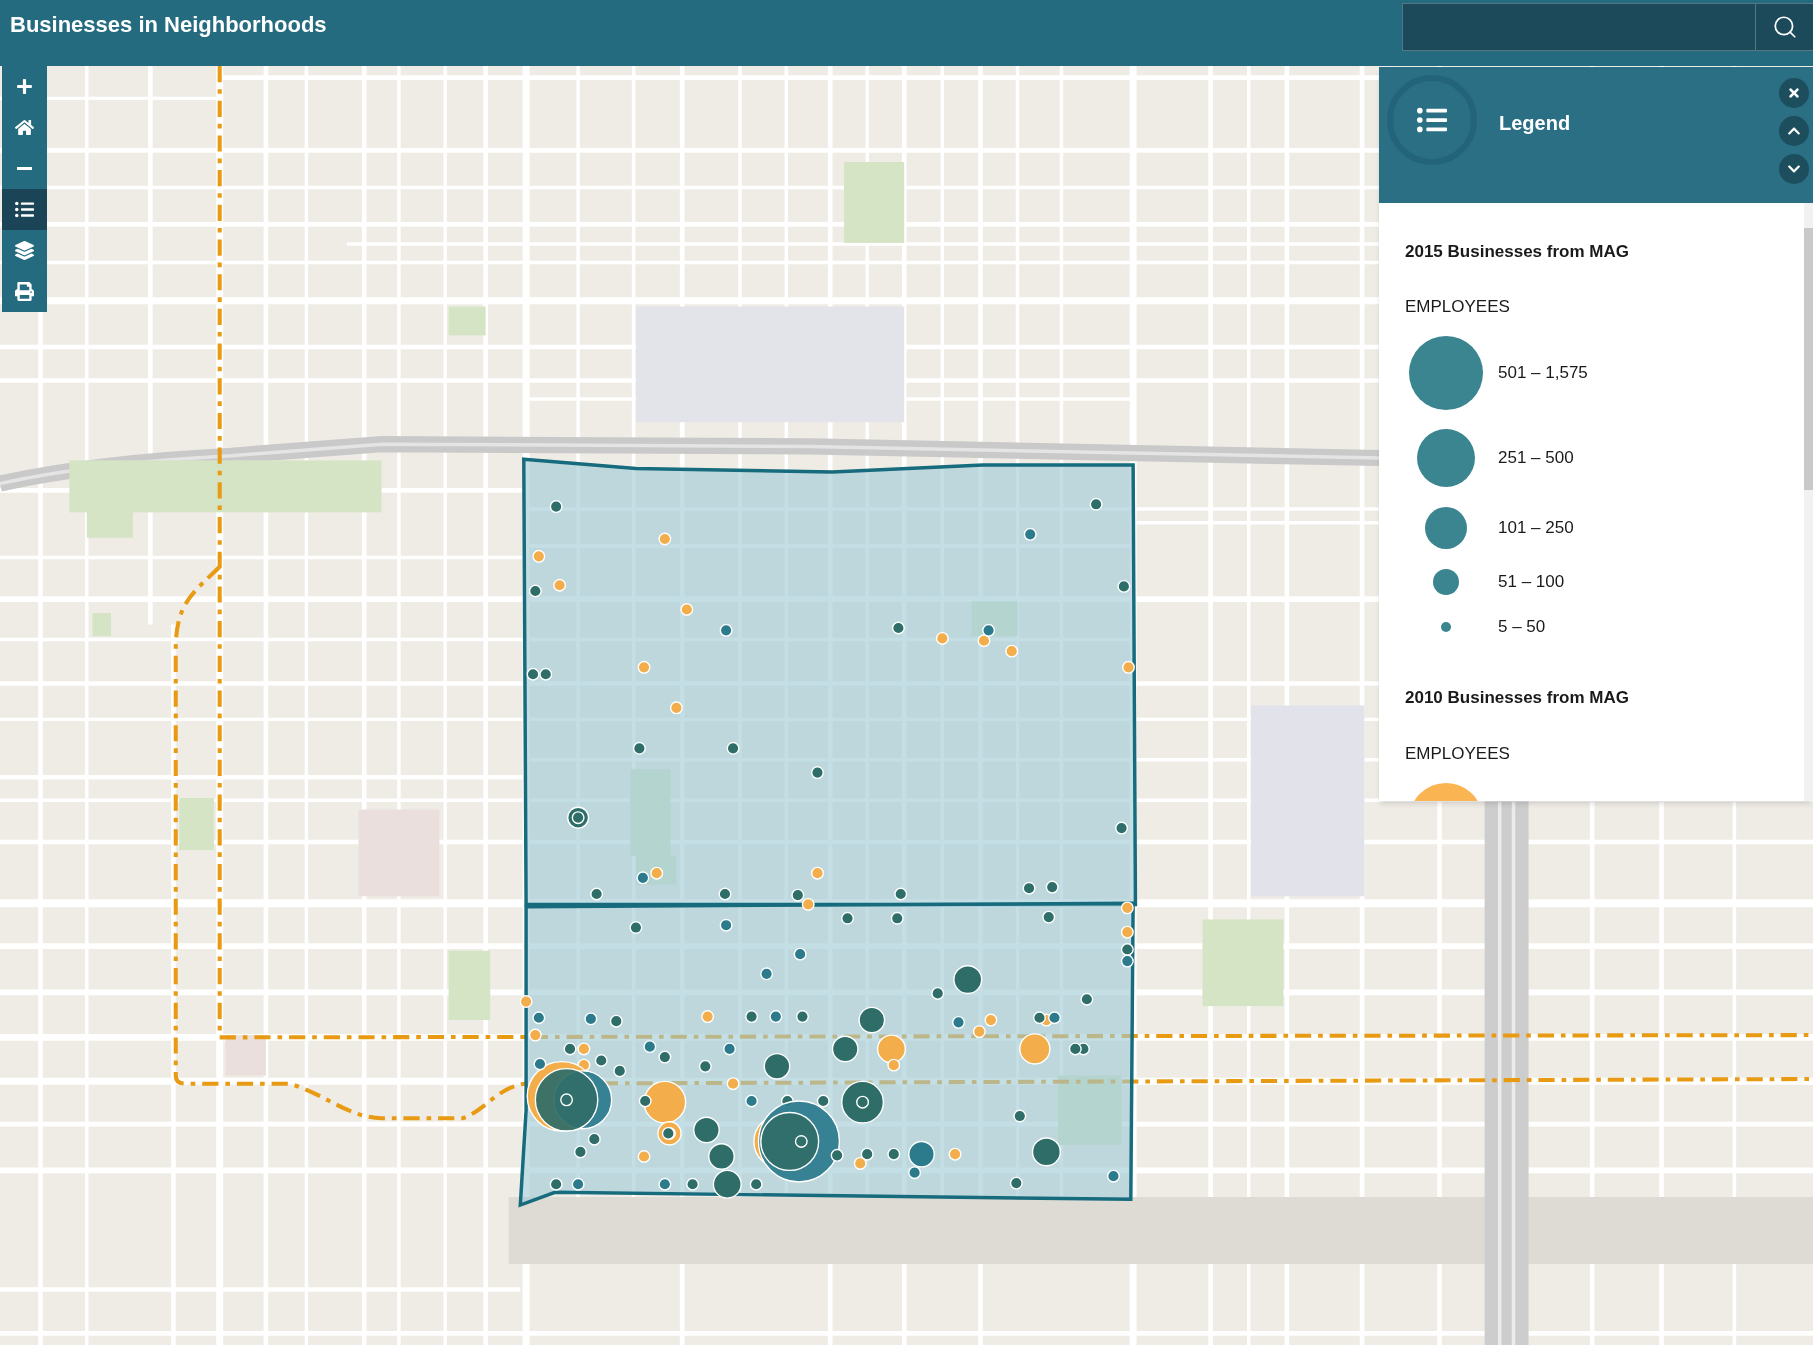 This screenshot has width=1813, height=1345. Describe the element at coordinates (1808, 359) in the screenshot. I see `scrollbar-thumb` at that location.